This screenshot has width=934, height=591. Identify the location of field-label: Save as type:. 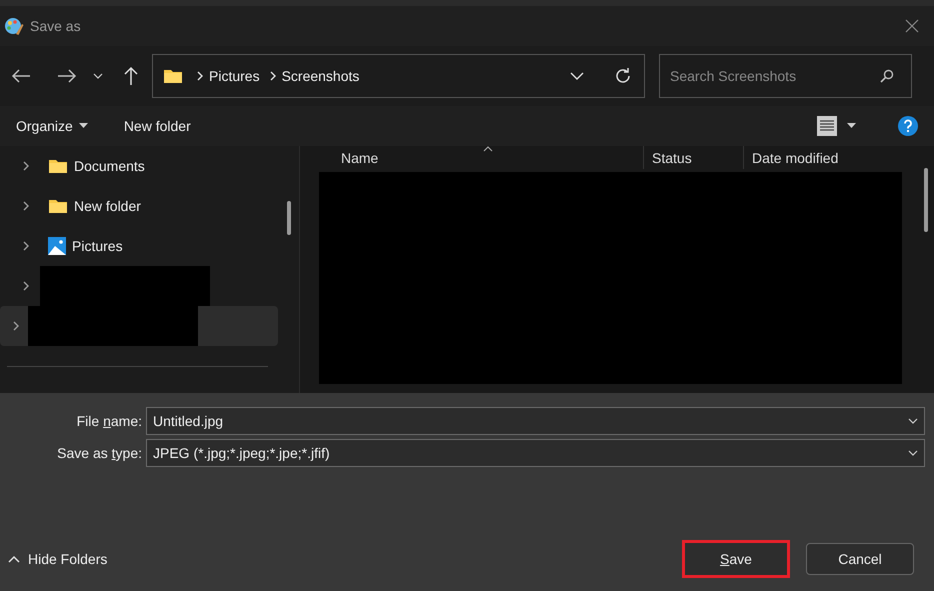
(99, 453).